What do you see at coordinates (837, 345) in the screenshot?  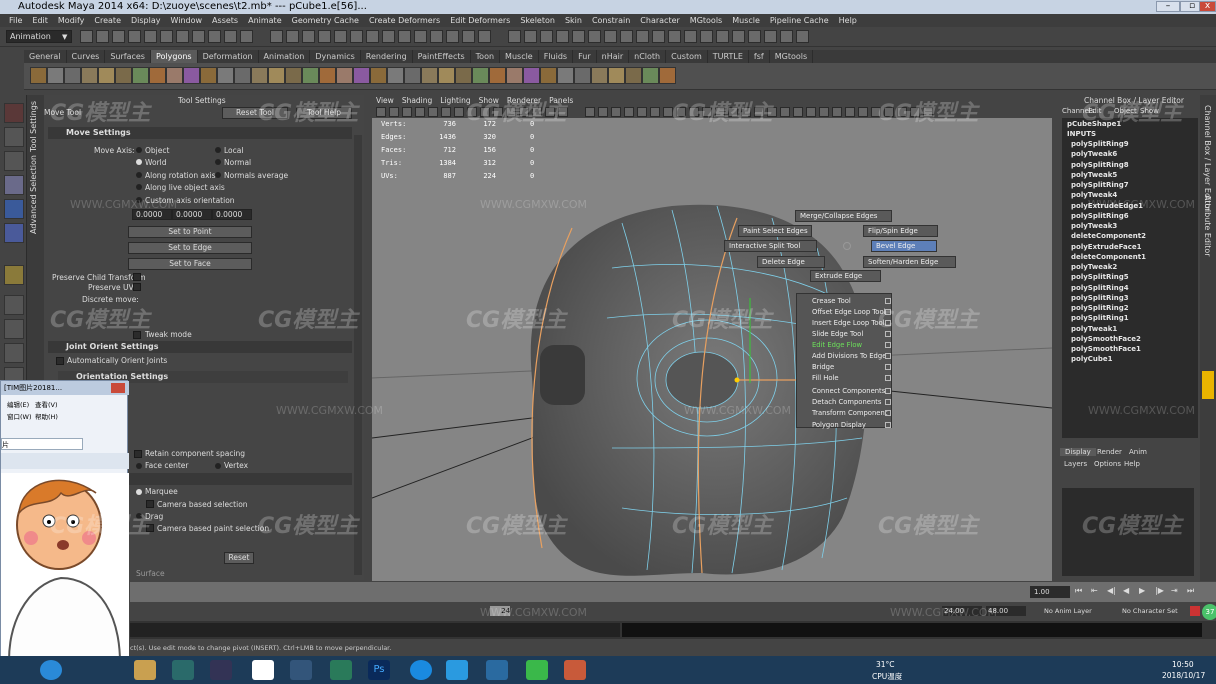 I see `marking-menu-item: Edit Edge Flow` at bounding box center [837, 345].